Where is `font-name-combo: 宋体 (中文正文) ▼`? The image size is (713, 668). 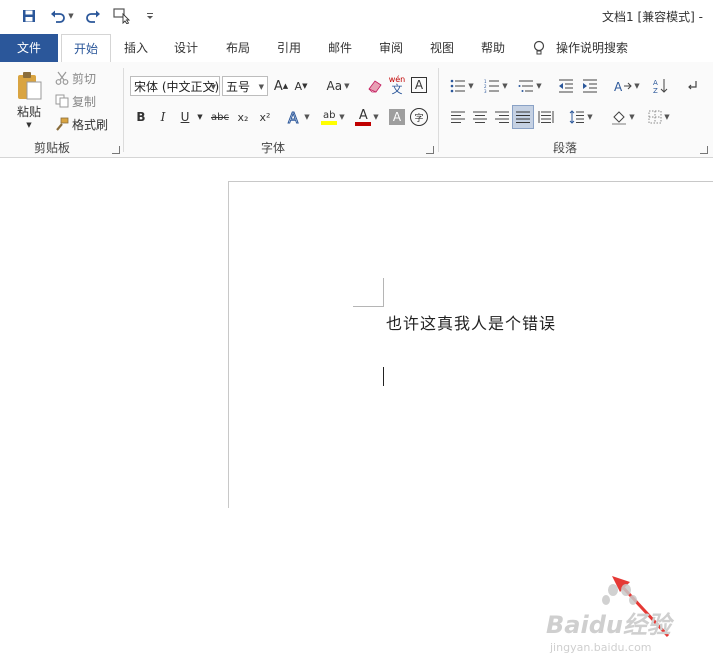 font-name-combo: 宋体 (中文正文) ▼ is located at coordinates (175, 86).